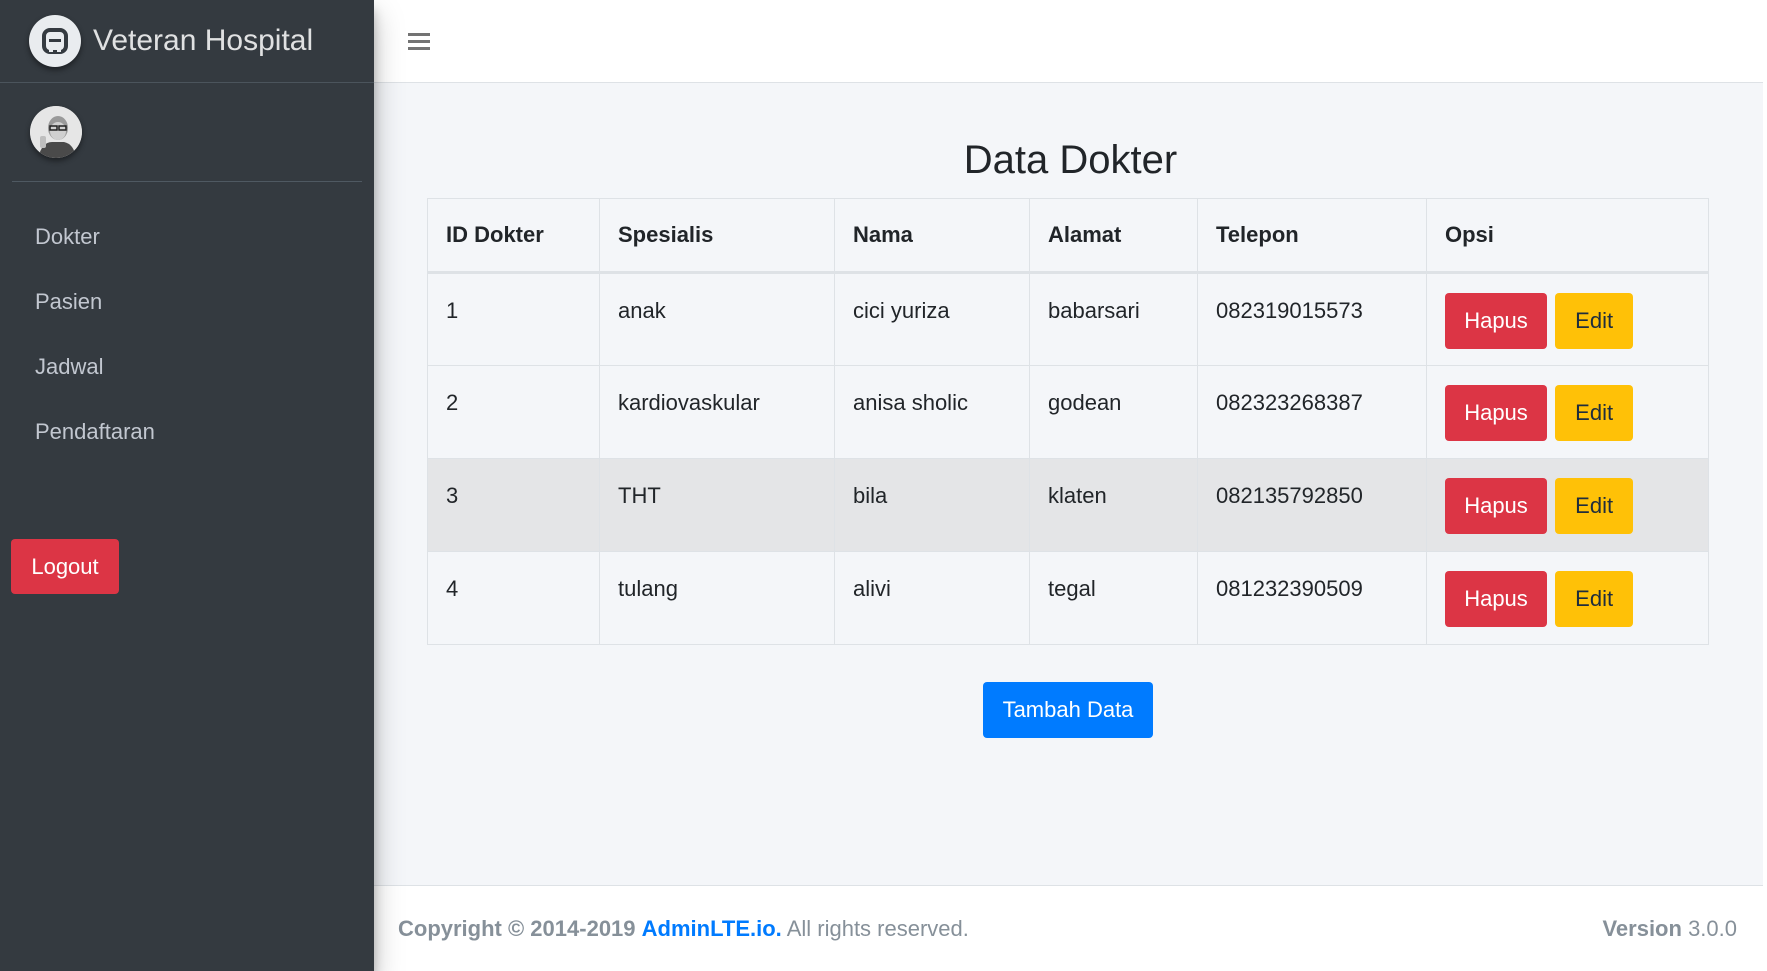  I want to click on cell-nama: cici yuriza, so click(932, 319).